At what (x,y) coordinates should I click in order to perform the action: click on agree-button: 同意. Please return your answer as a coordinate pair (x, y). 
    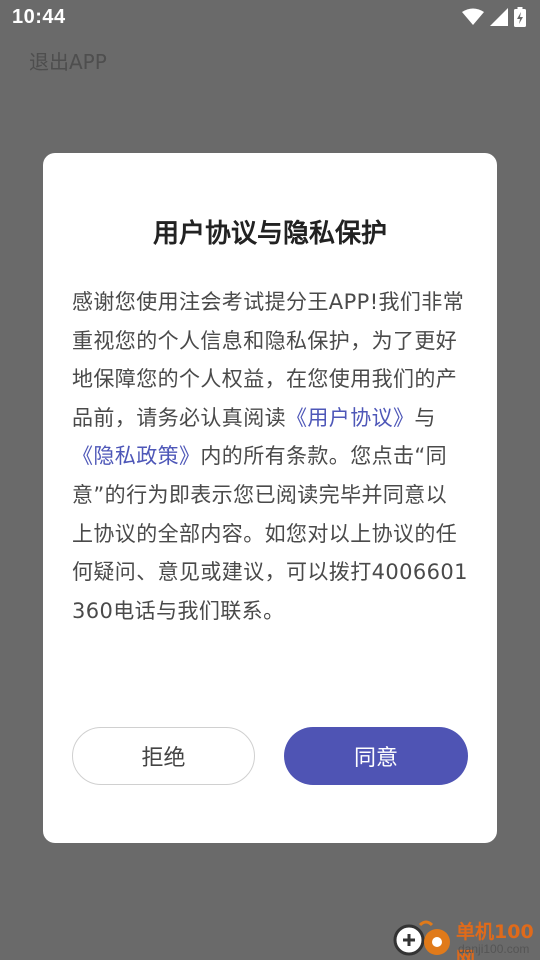
    Looking at the image, I should click on (376, 756).